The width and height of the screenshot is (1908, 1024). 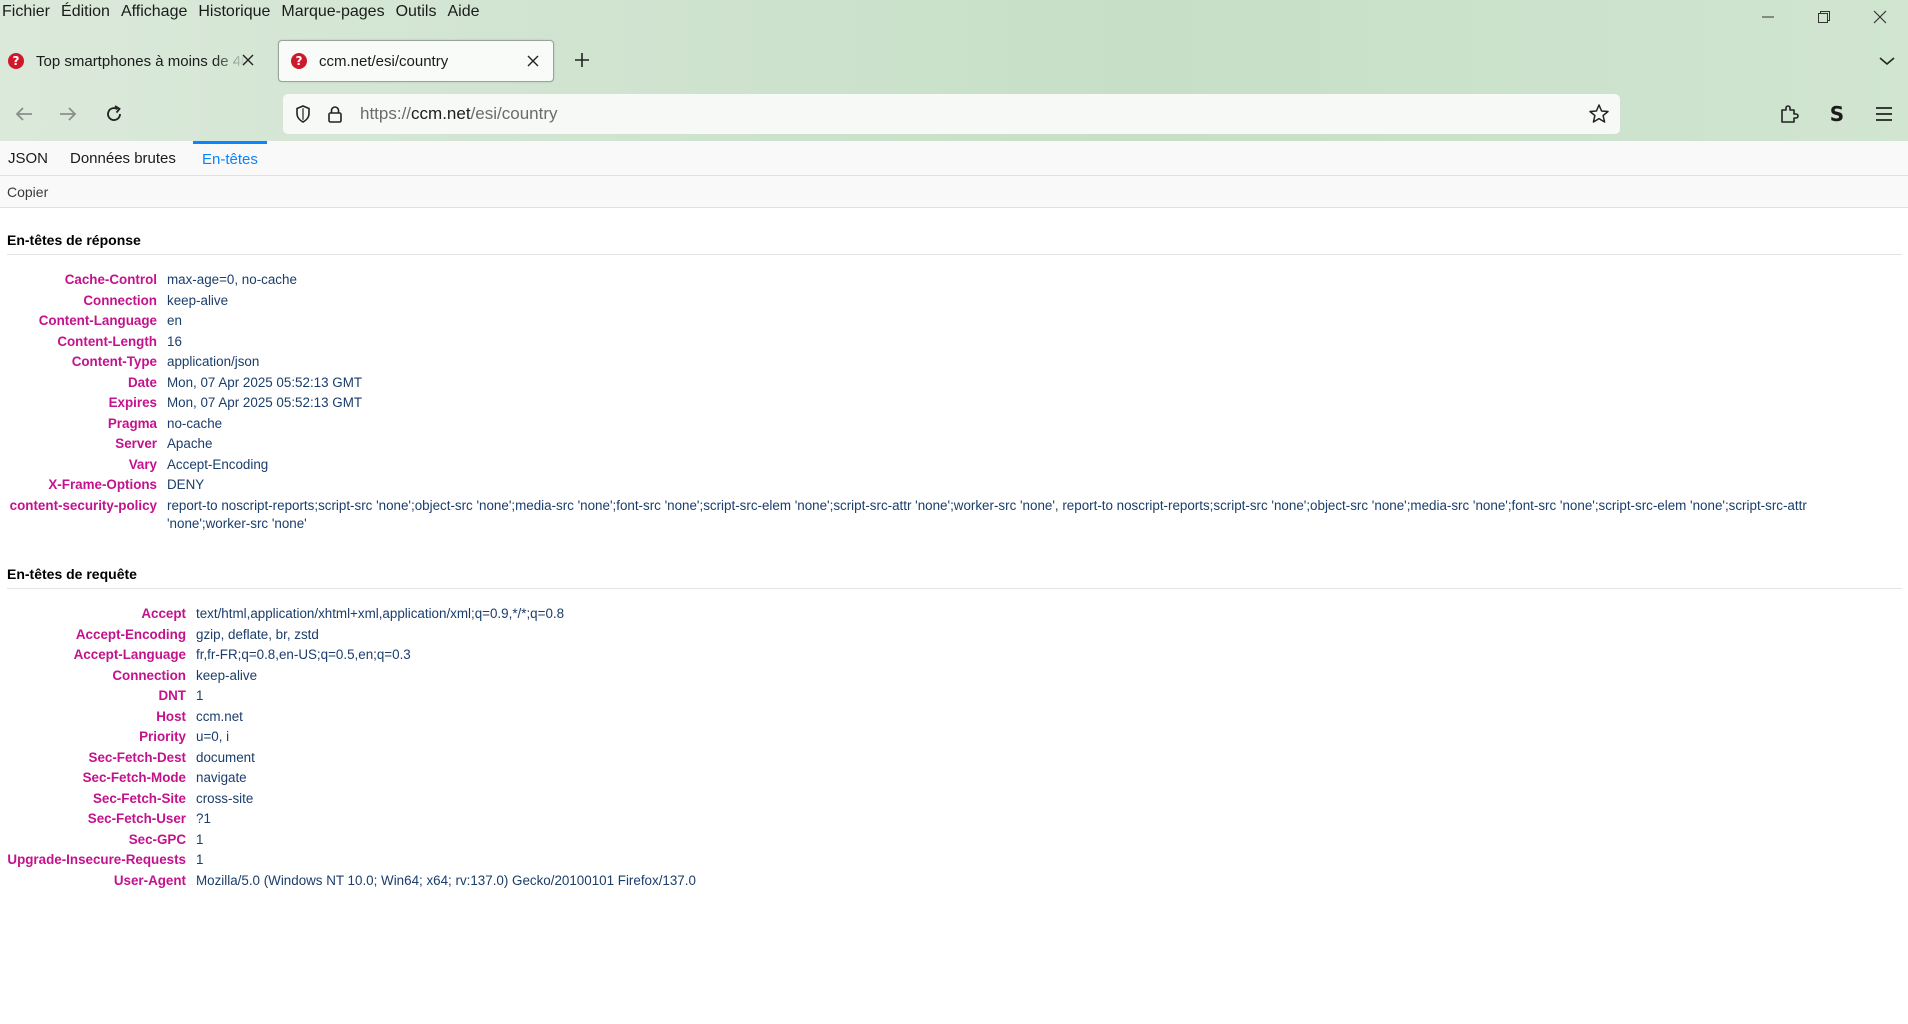 What do you see at coordinates (466, 12) in the screenshot?
I see `menu-aide: Aide` at bounding box center [466, 12].